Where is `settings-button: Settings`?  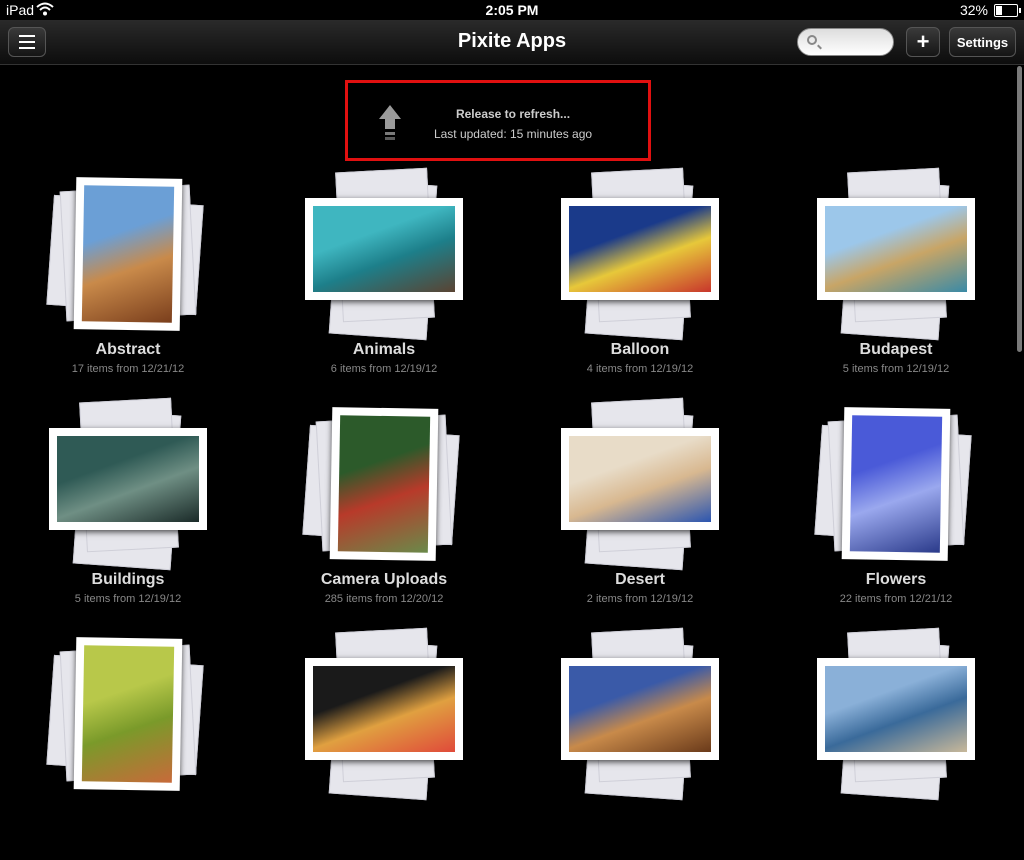 settings-button: Settings is located at coordinates (982, 42).